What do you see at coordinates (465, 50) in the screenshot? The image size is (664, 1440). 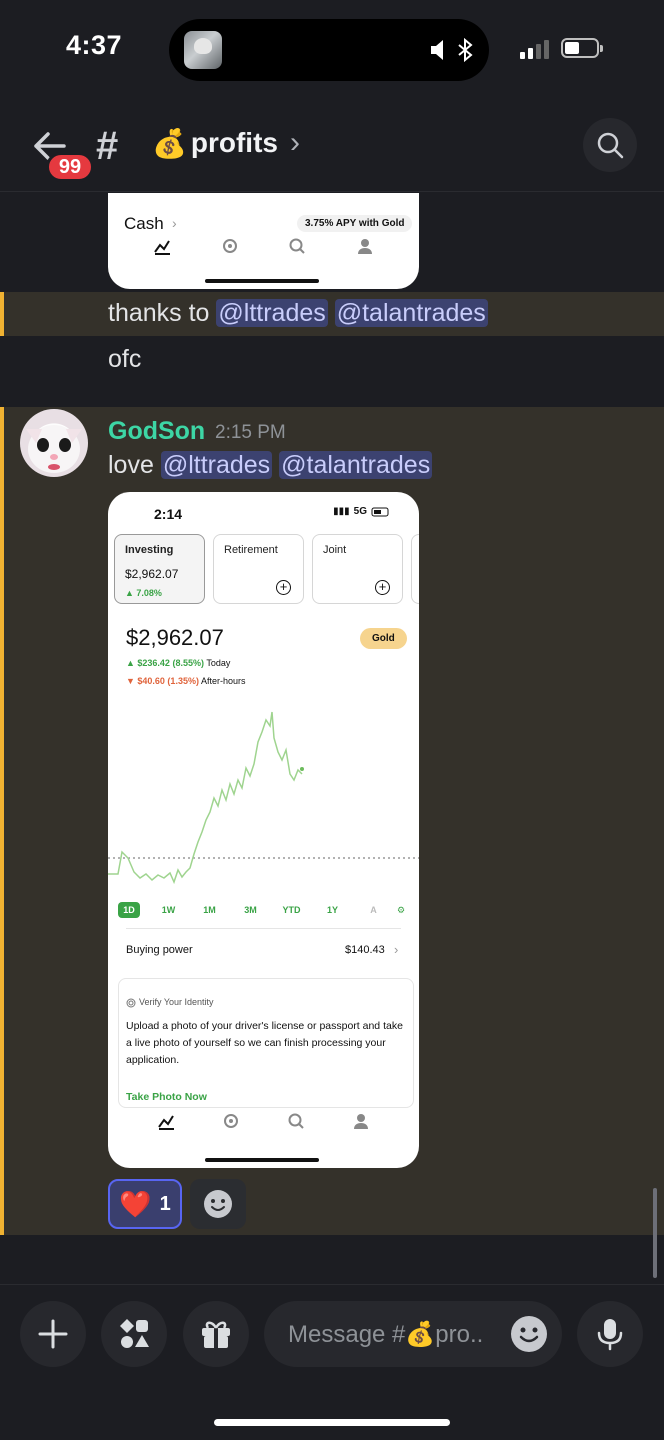 I see `bluetooth-icon` at bounding box center [465, 50].